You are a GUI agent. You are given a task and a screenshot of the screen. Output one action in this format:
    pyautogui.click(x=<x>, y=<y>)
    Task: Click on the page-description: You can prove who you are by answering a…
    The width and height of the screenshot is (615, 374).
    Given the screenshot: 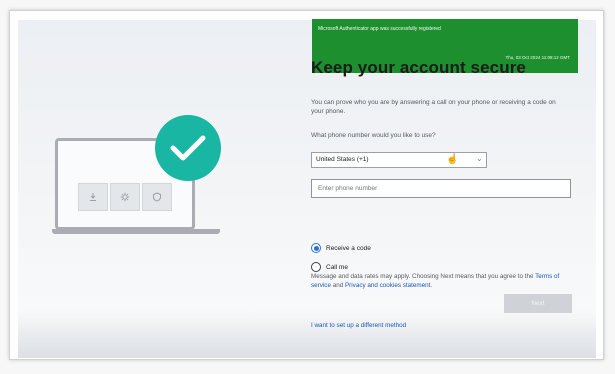 What is the action you would take?
    pyautogui.click(x=433, y=107)
    